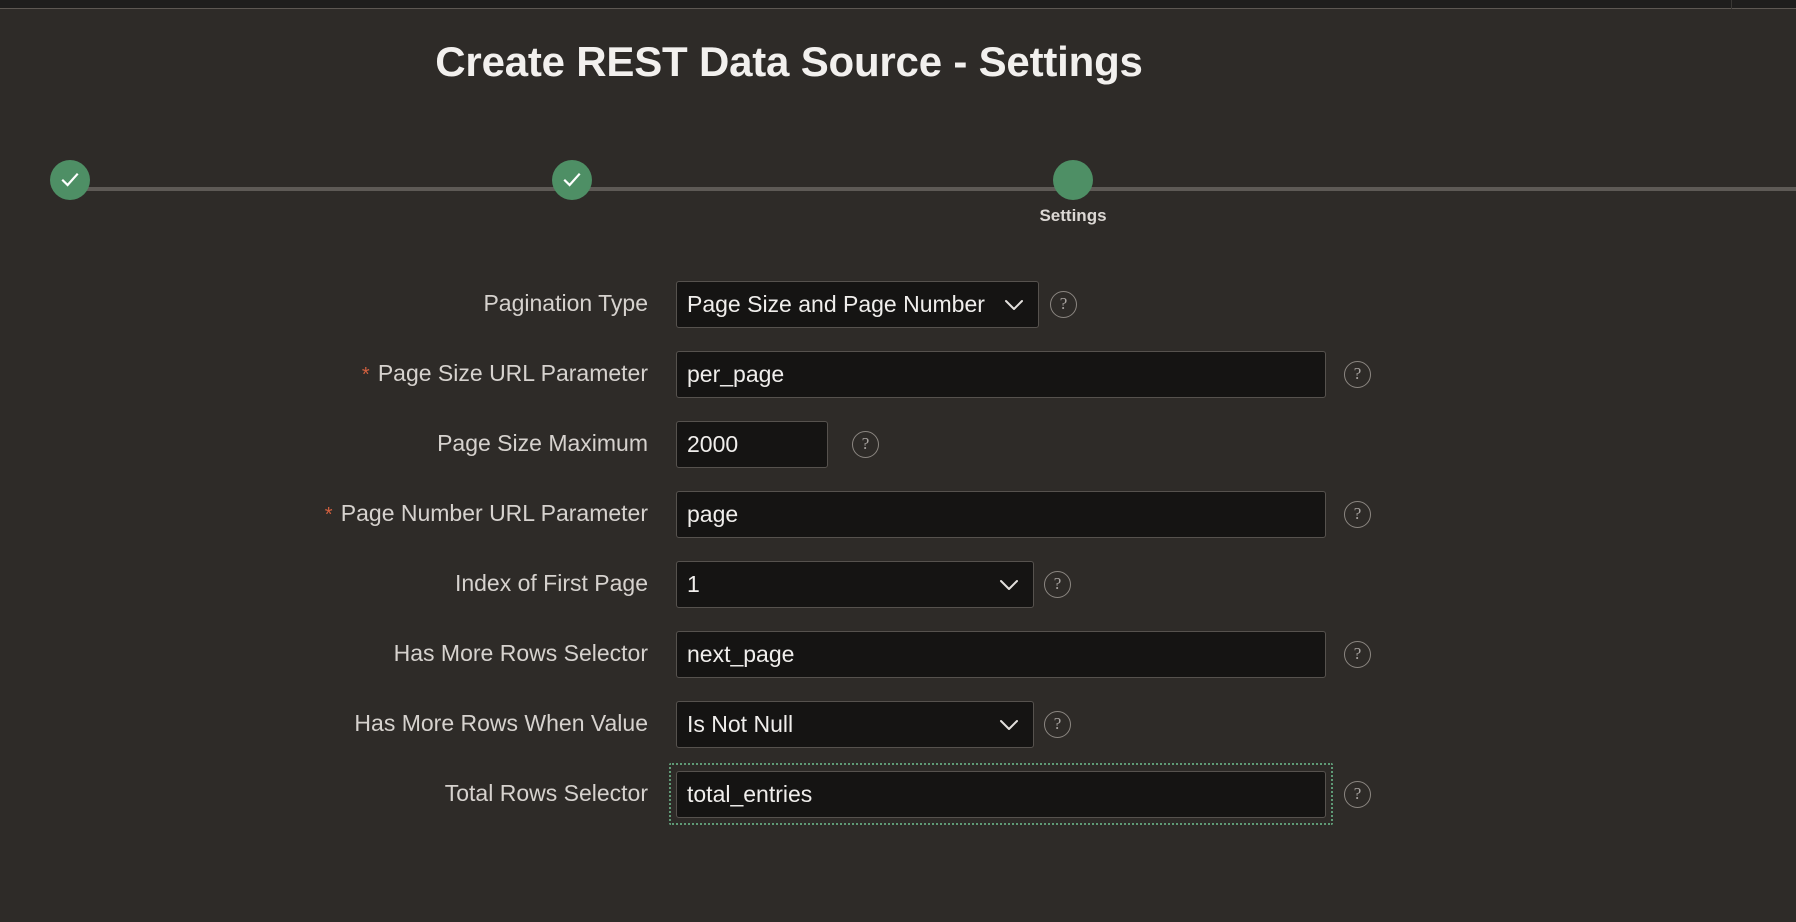 Image resolution: width=1796 pixels, height=922 pixels. I want to click on label-total-rows-selector: Total Rows Selector, so click(546, 793).